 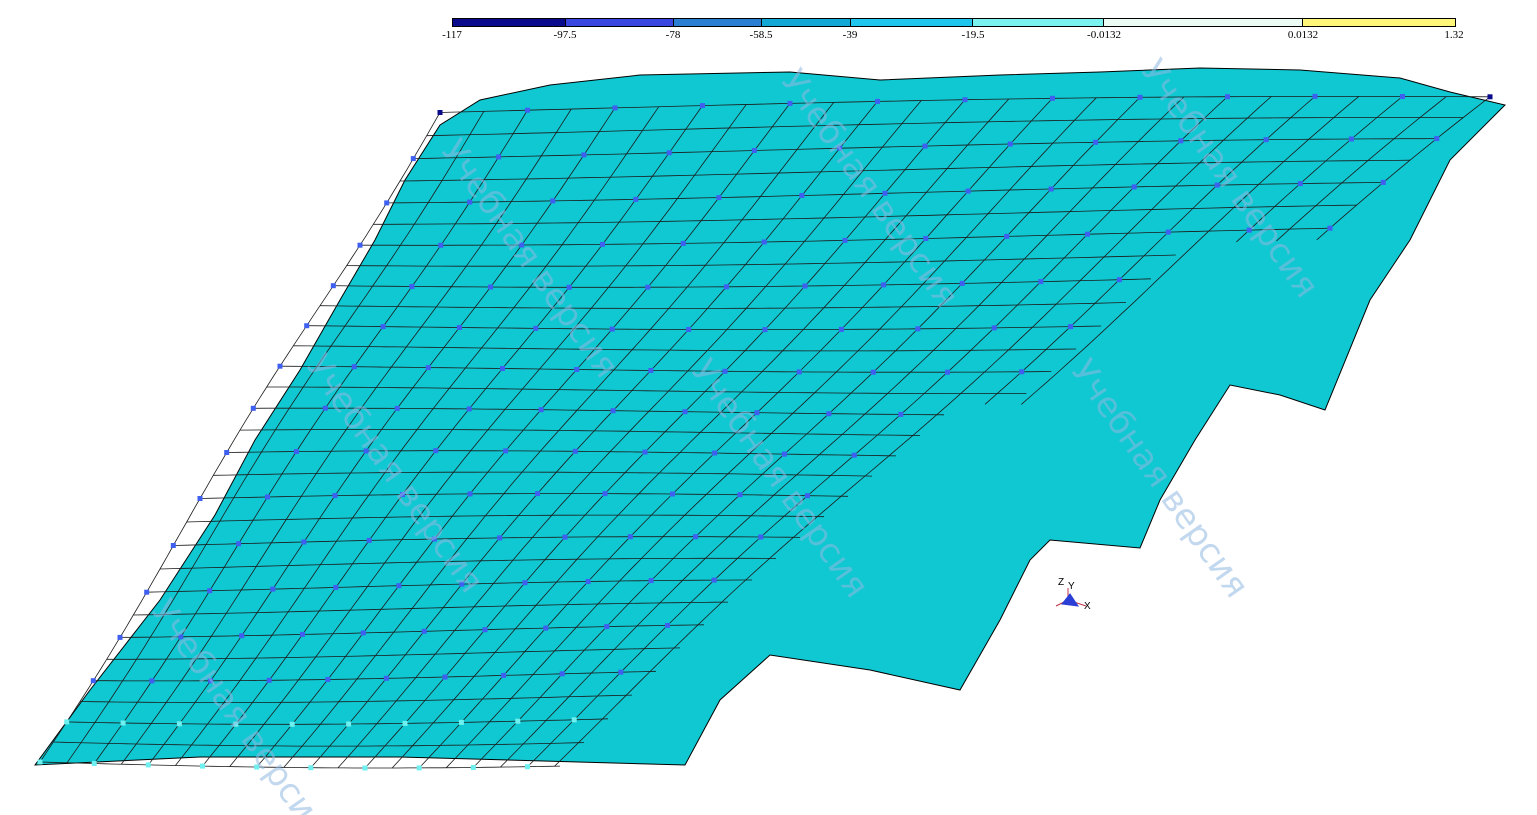 I want to click on axis-triad: Z Y X, so click(x=1073, y=594).